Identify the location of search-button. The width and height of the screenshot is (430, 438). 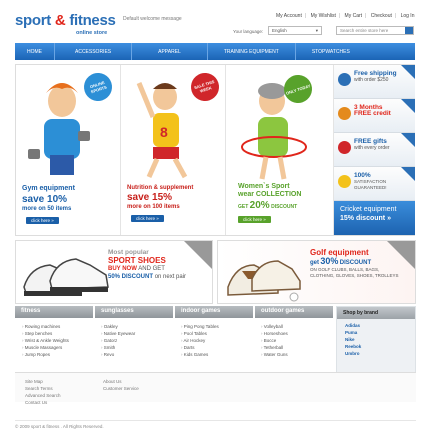
(409, 30).